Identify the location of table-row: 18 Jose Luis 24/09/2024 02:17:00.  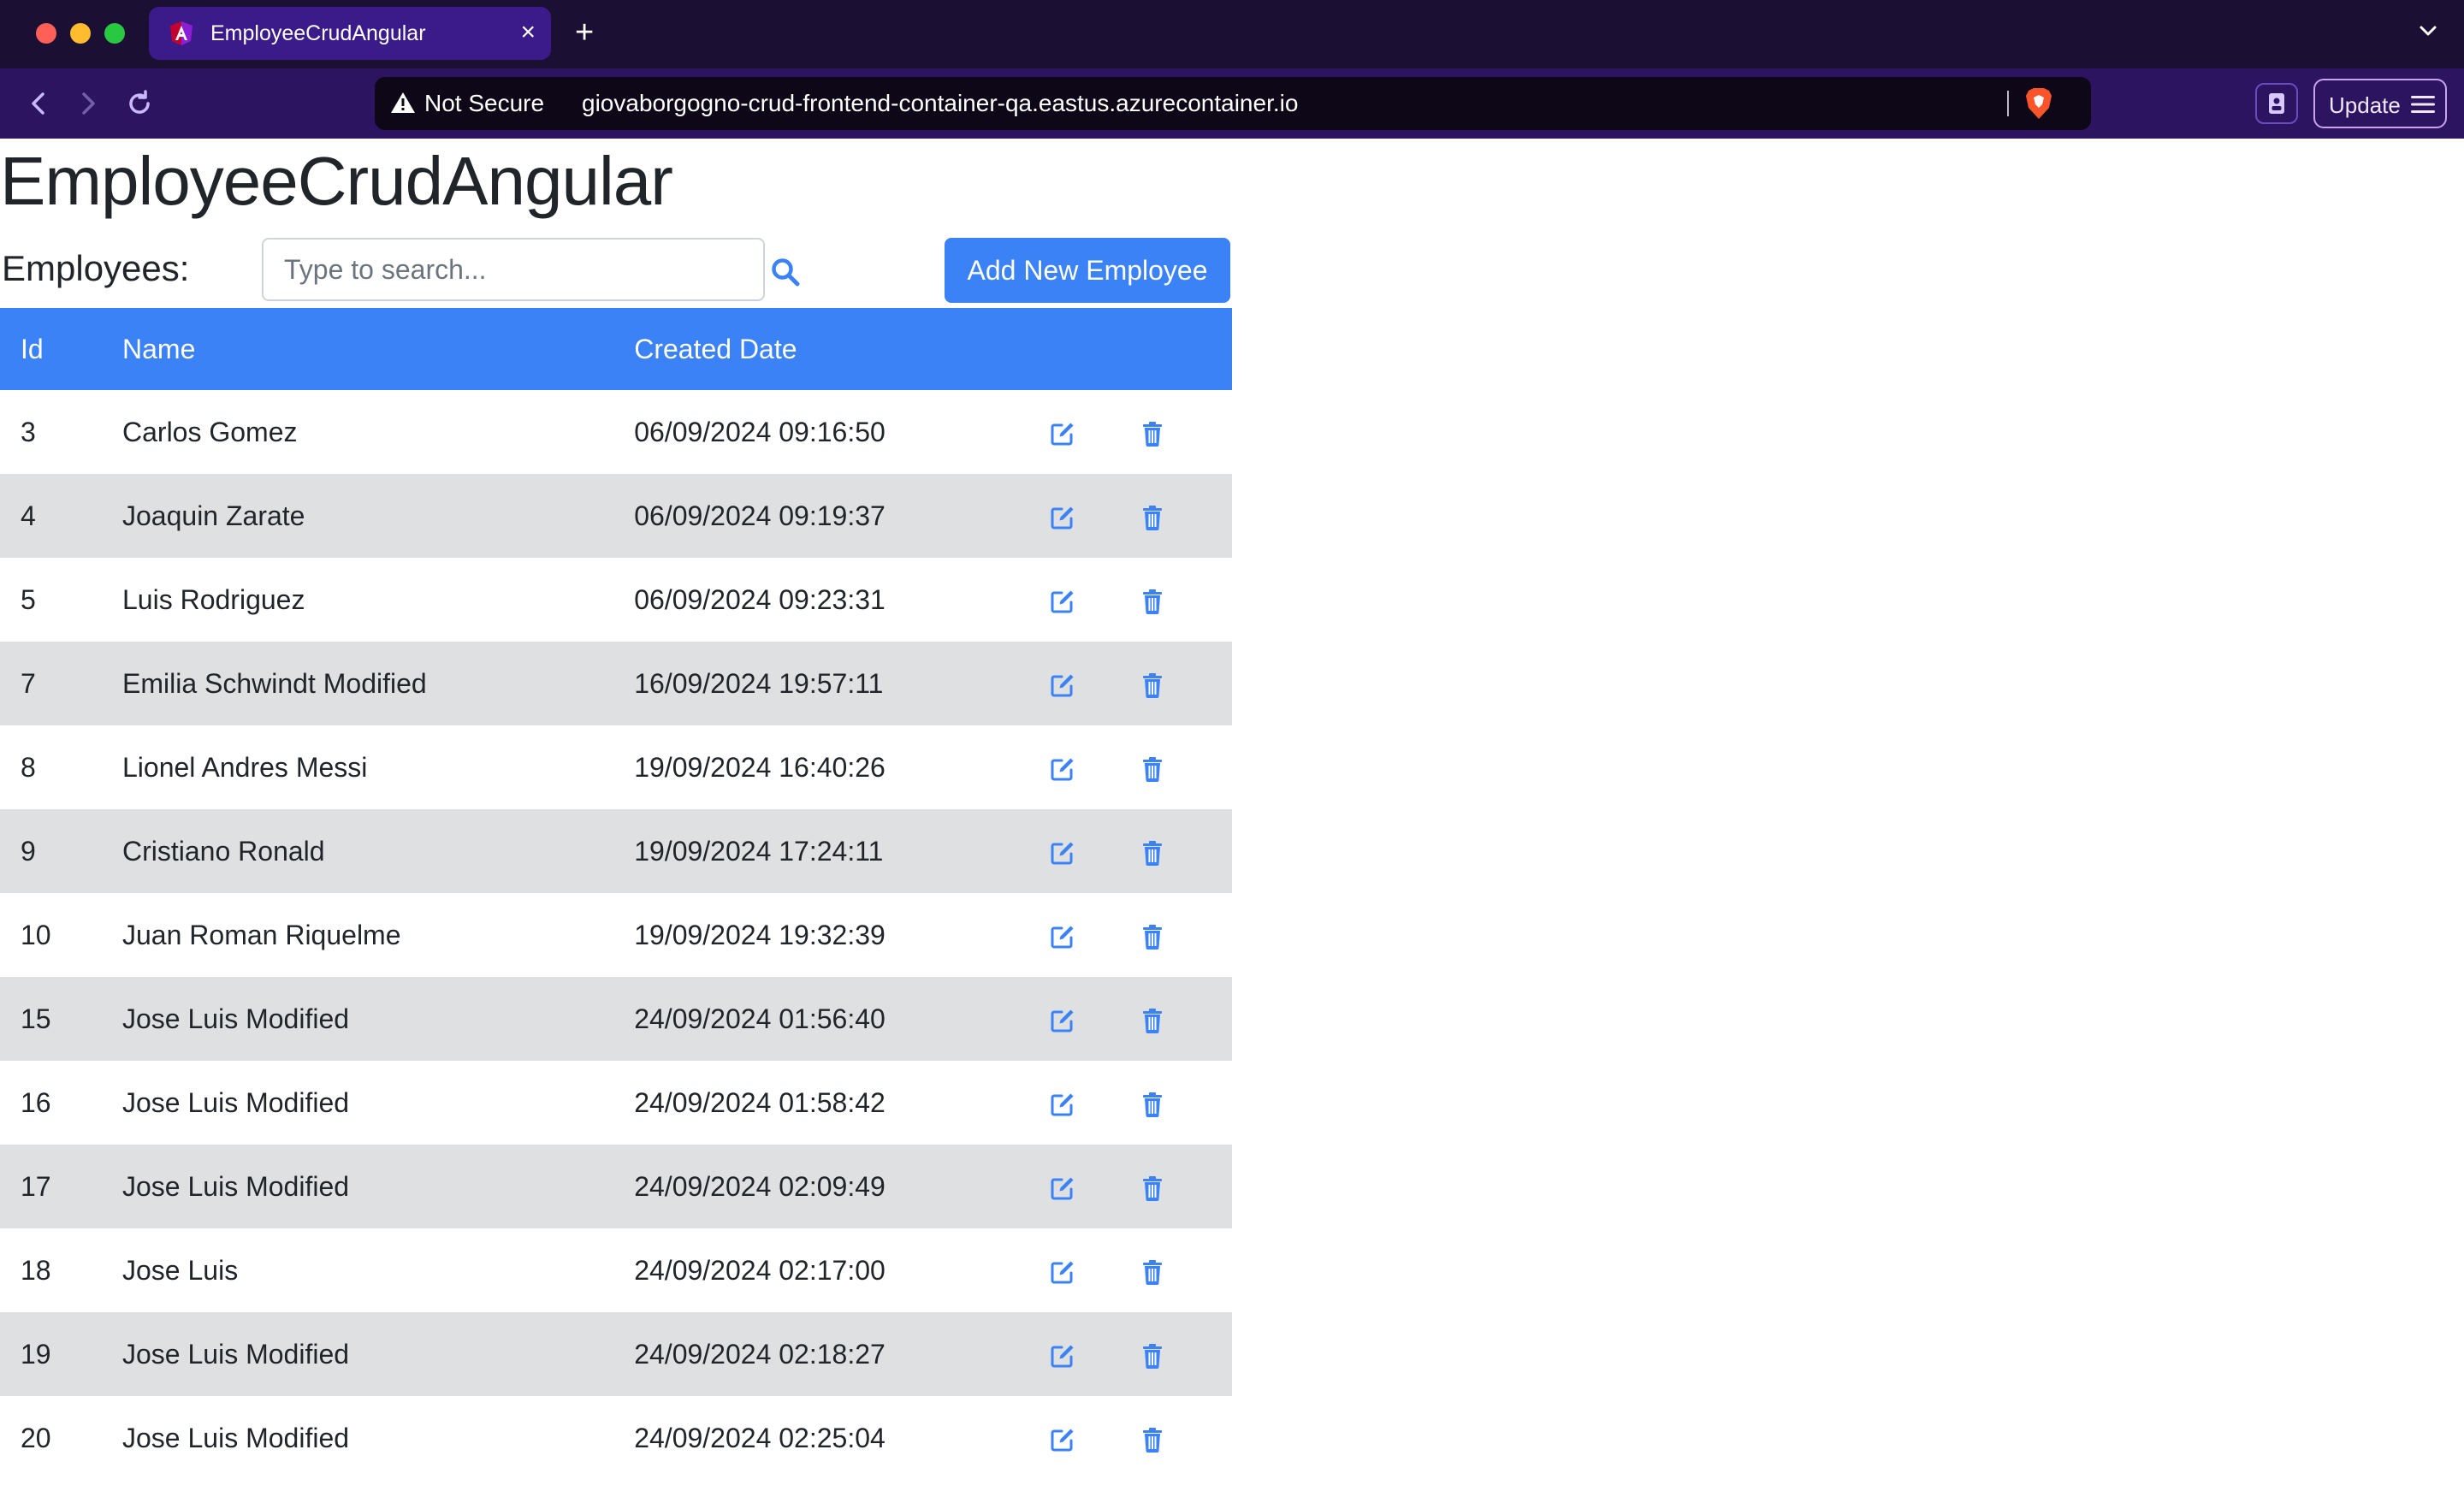
(616, 1270).